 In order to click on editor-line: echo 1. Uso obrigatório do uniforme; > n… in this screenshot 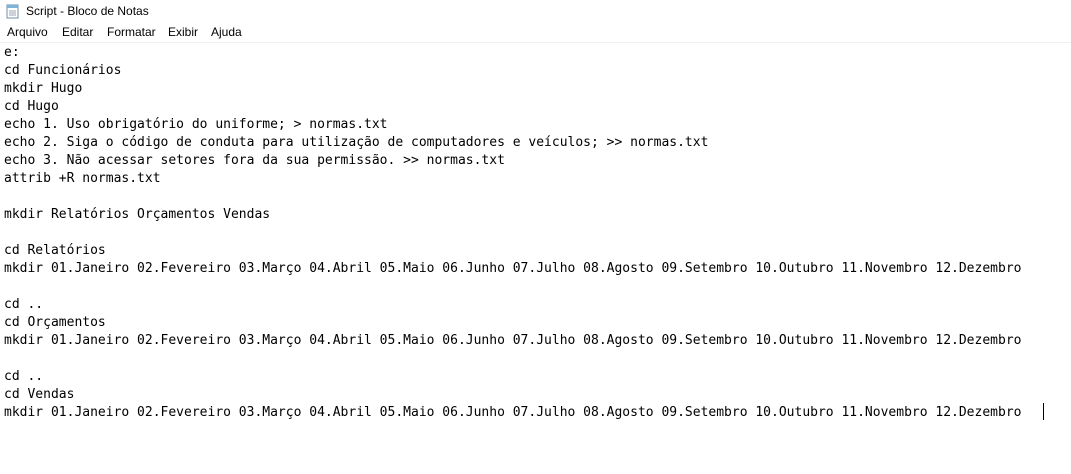, I will do `click(196, 124)`.